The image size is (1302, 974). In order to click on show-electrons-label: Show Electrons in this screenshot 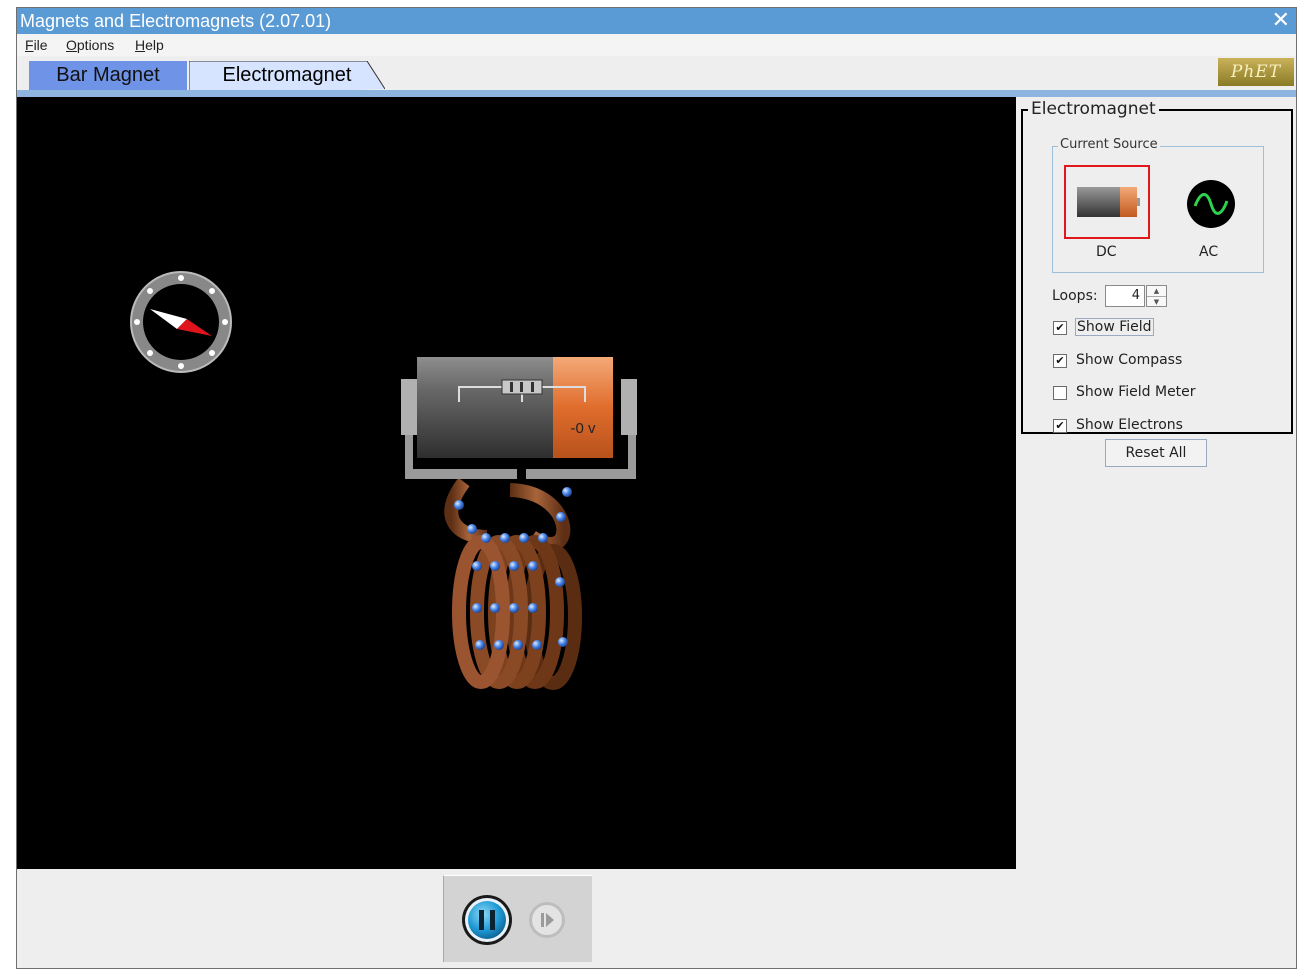, I will do `click(1129, 425)`.